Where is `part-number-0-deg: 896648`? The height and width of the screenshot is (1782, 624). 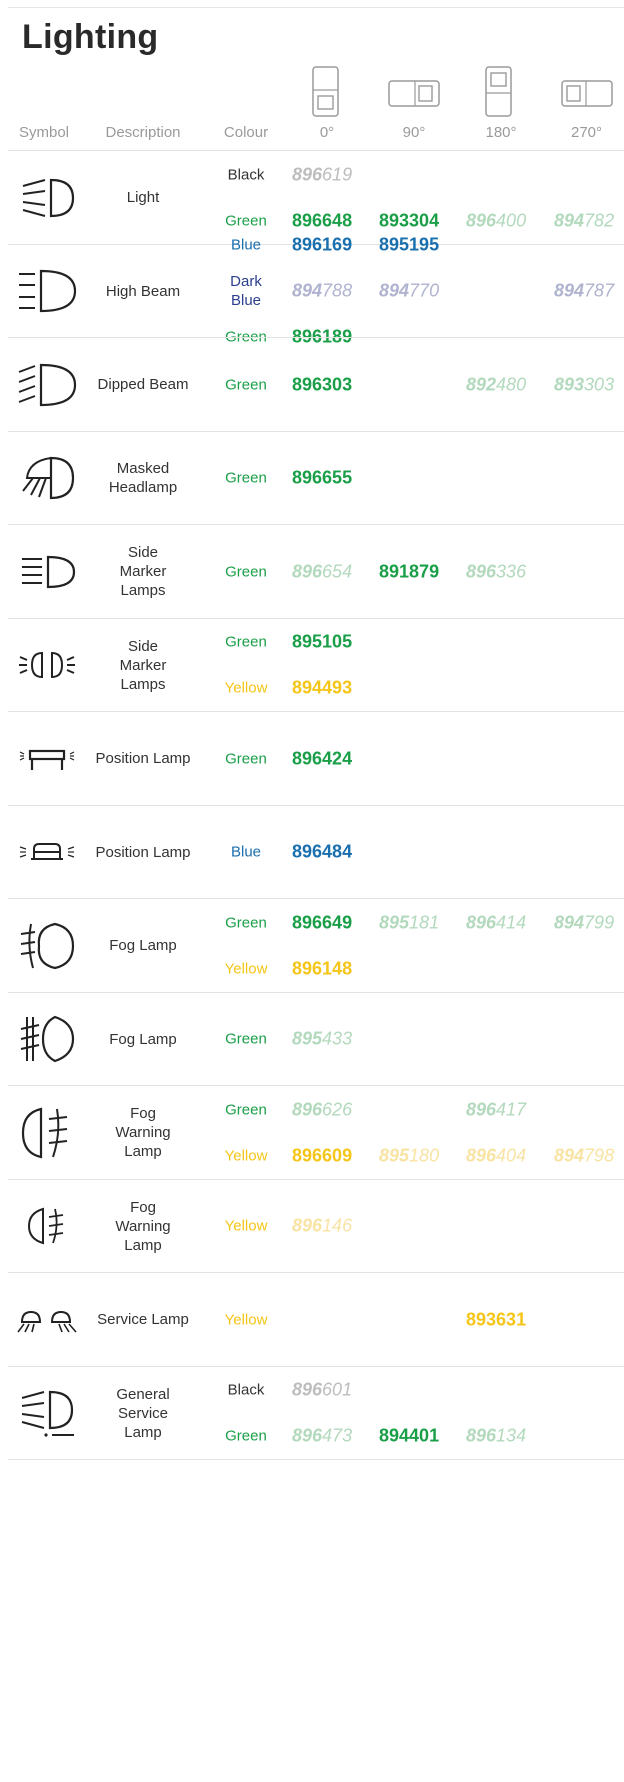
part-number-0-deg: 896648 is located at coordinates (322, 220).